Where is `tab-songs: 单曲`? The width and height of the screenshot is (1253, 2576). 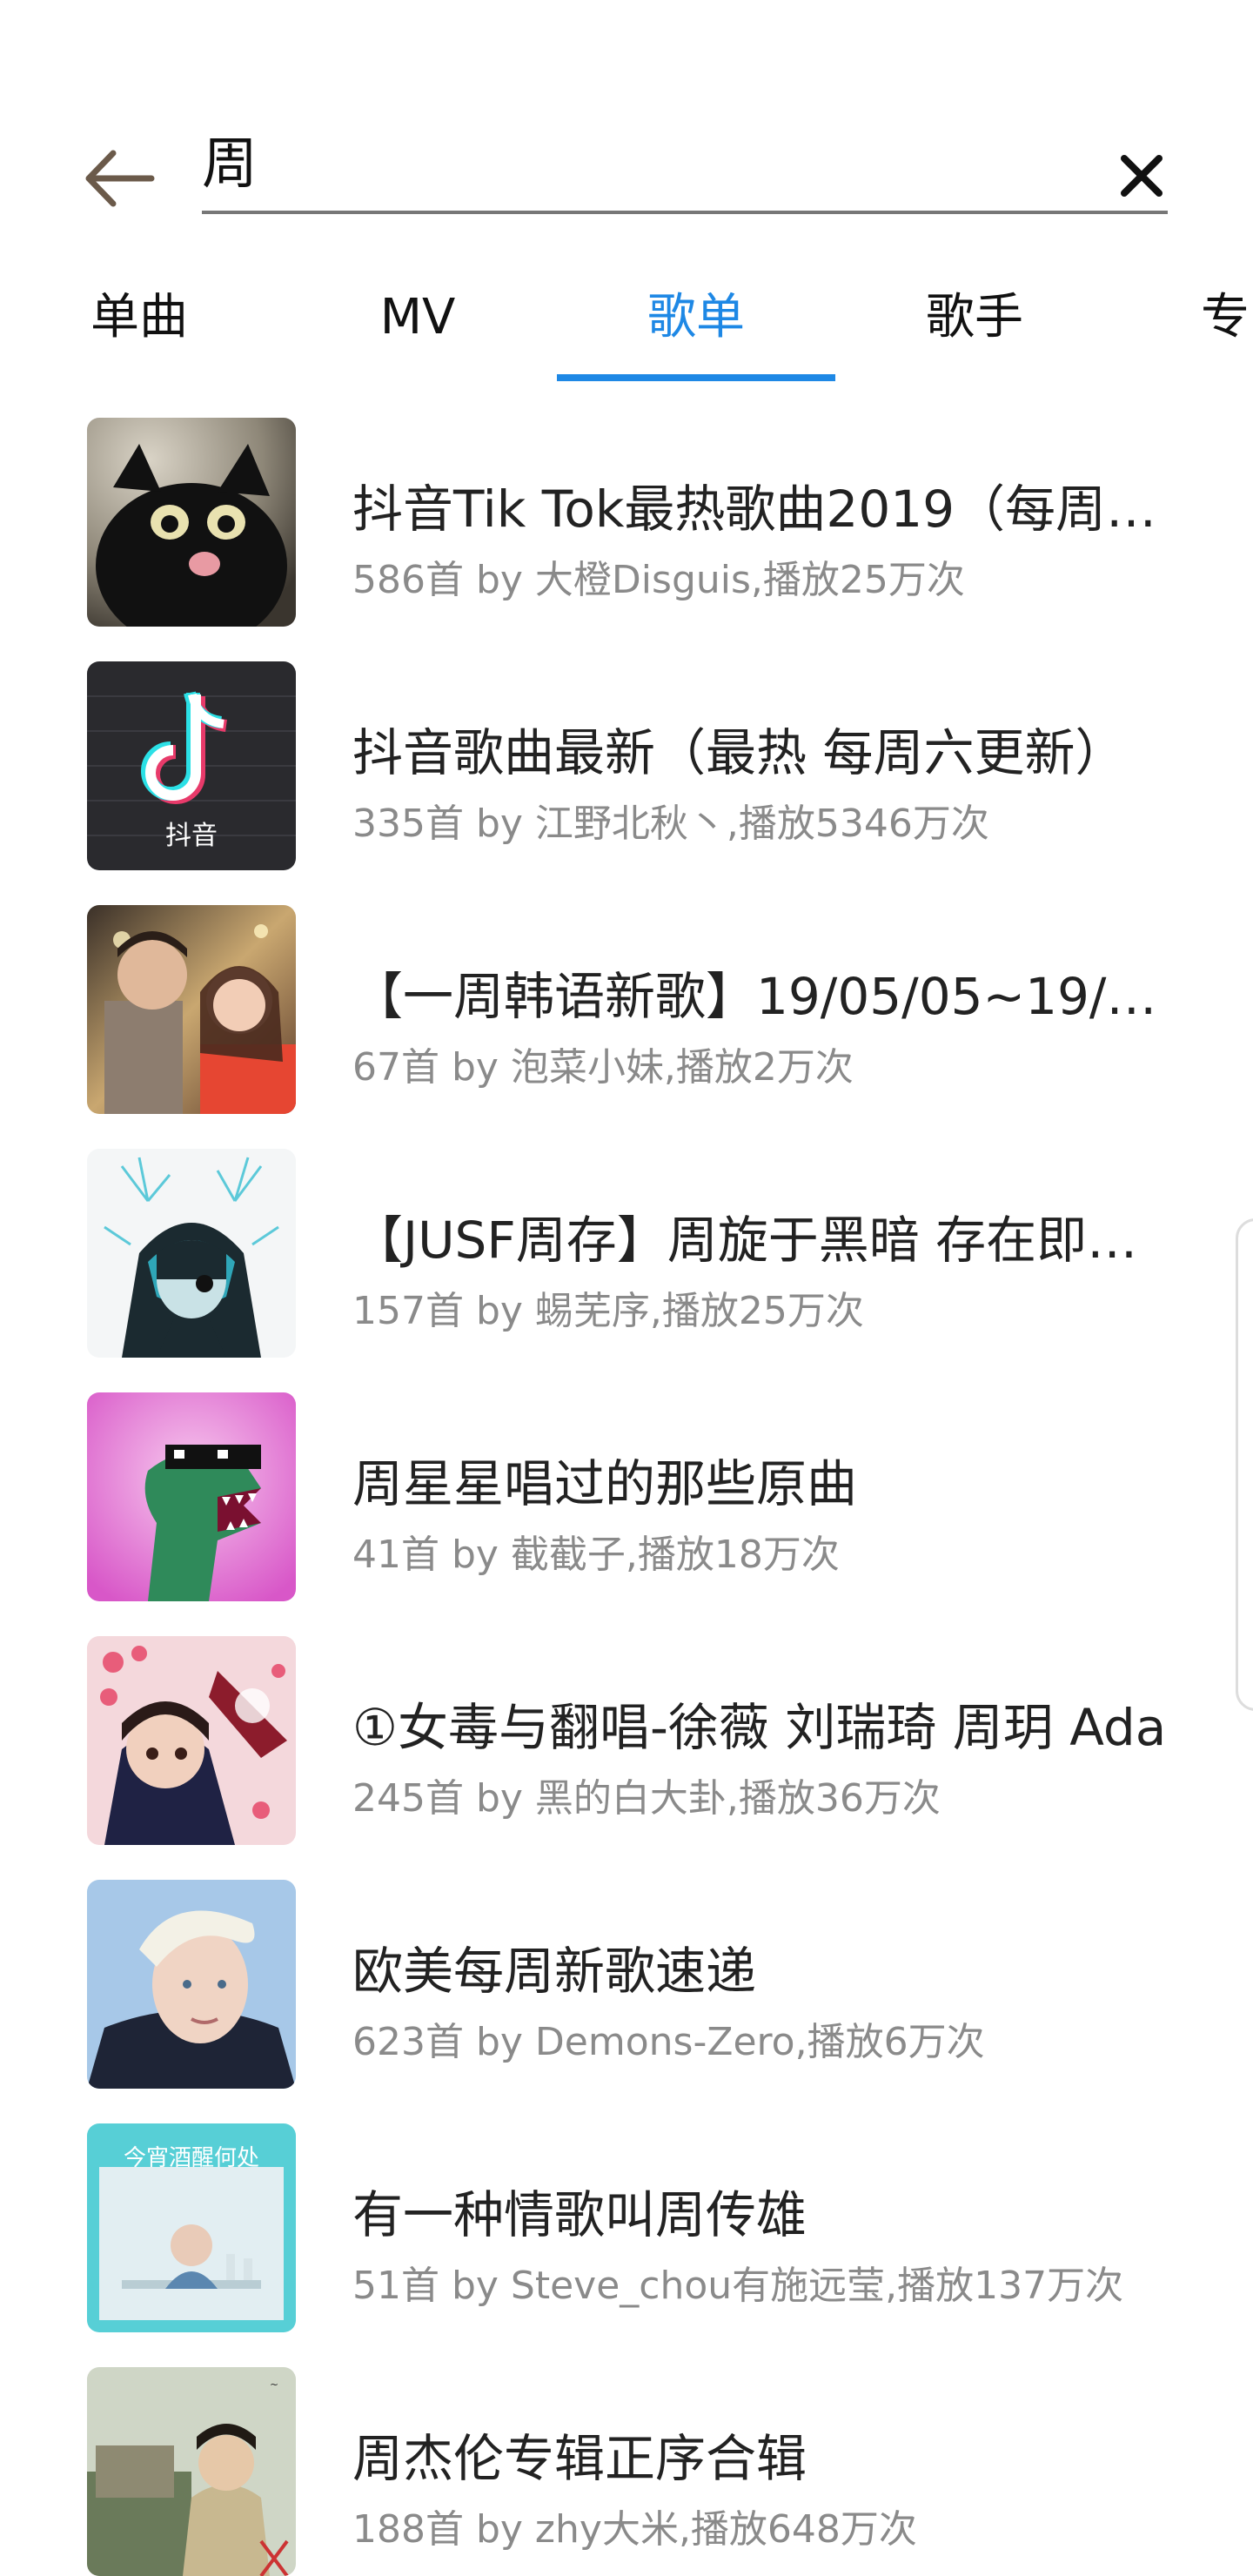 tab-songs: 单曲 is located at coordinates (139, 319).